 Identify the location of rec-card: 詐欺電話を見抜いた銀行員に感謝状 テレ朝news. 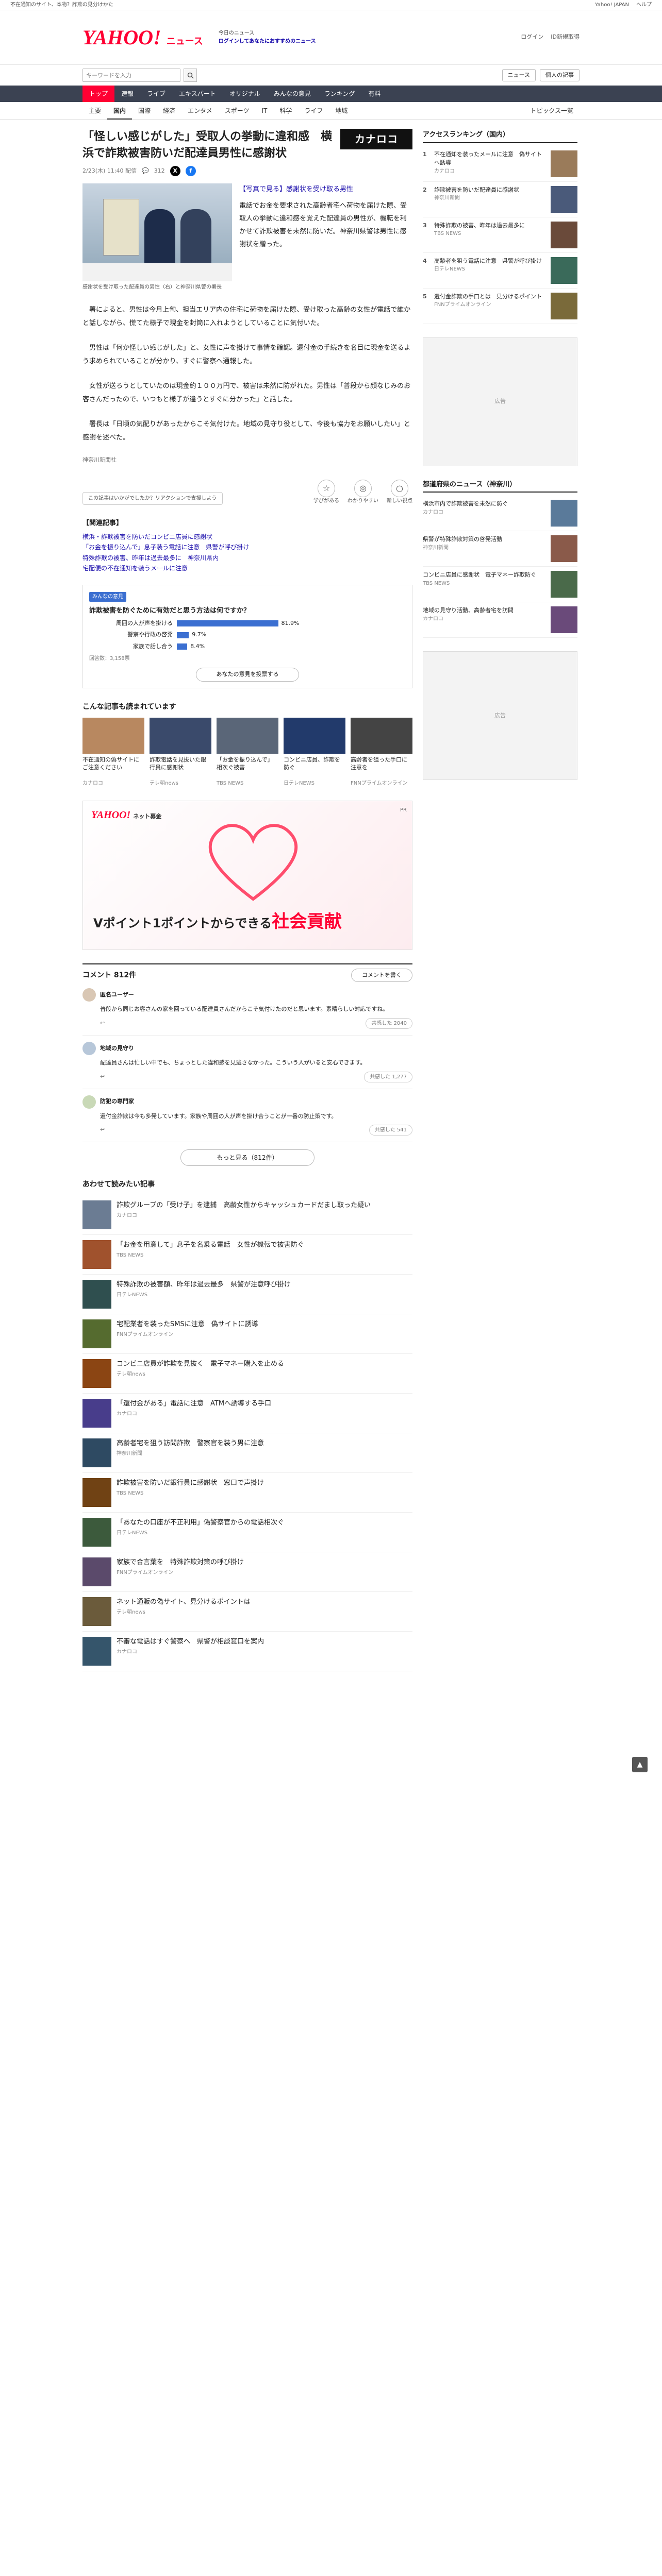
(181, 752).